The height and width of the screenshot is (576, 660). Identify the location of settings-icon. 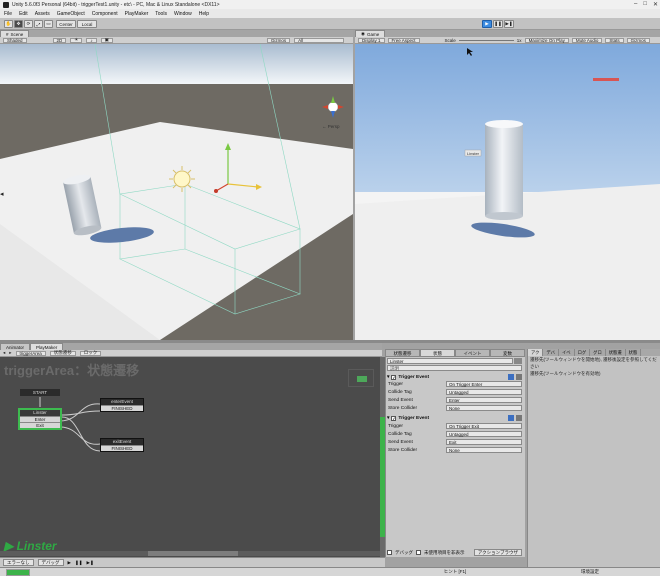
(518, 361).